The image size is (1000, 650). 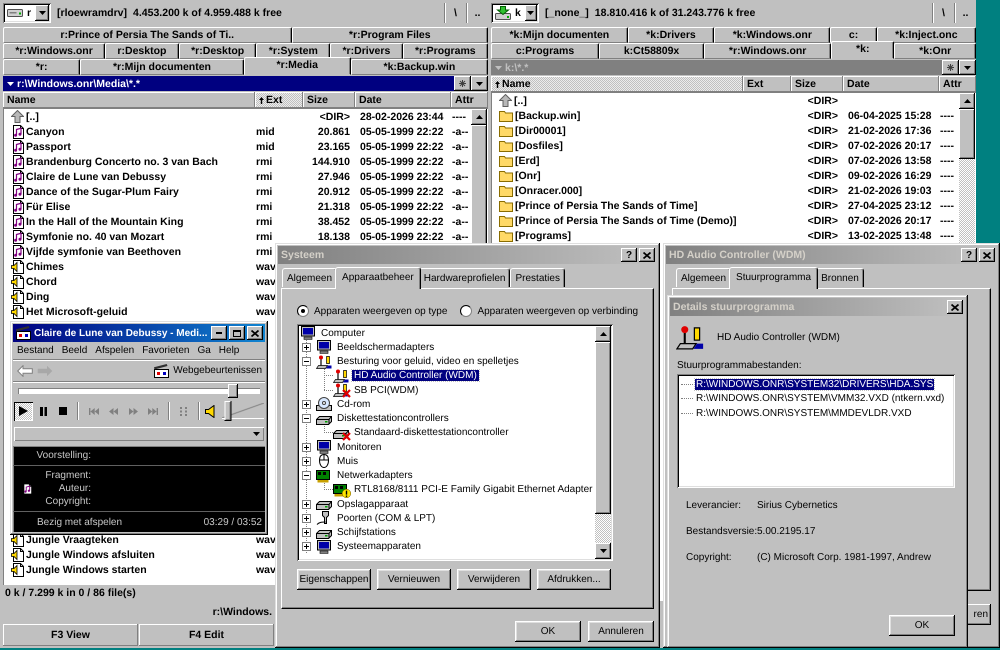 I want to click on dialog-button: Eigenschappen, so click(x=334, y=579).